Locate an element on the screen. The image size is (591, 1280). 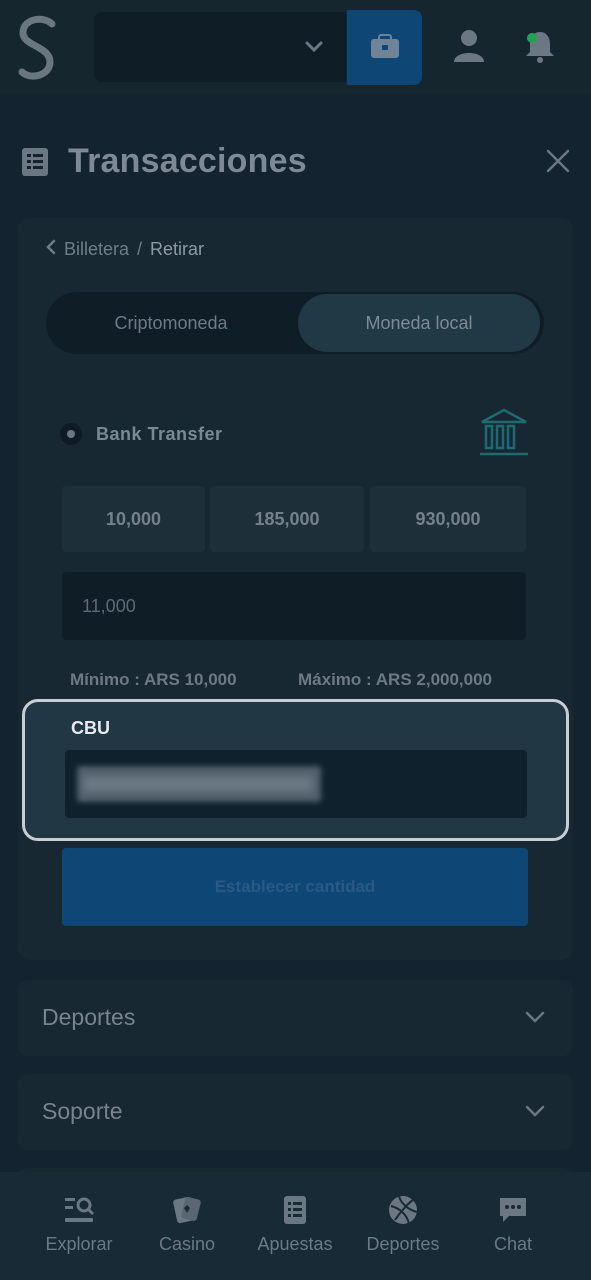
nav-sports: Deportes is located at coordinates (403, 1224).